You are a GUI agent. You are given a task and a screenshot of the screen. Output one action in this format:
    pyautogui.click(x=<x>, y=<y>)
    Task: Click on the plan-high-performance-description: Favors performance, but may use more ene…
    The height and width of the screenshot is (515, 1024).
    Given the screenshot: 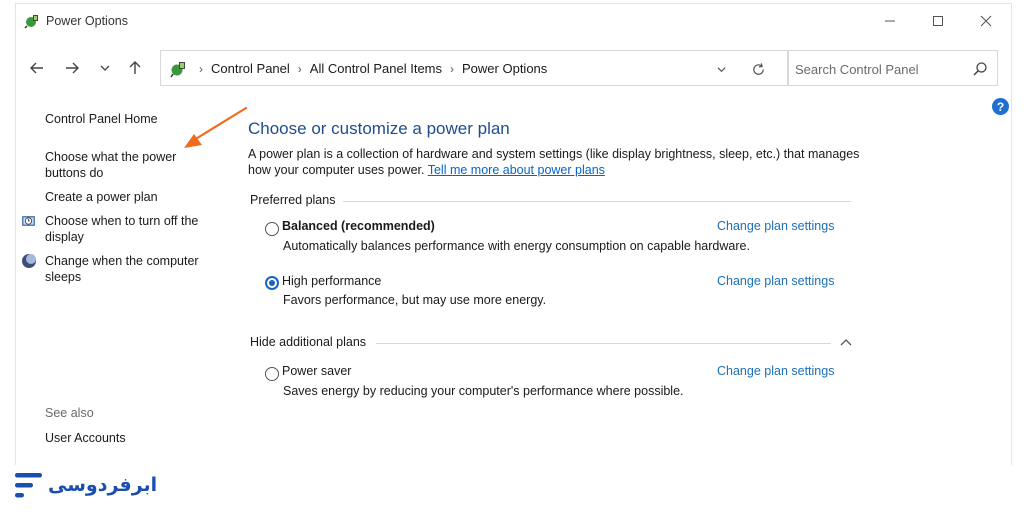 What is the action you would take?
    pyautogui.click(x=415, y=300)
    